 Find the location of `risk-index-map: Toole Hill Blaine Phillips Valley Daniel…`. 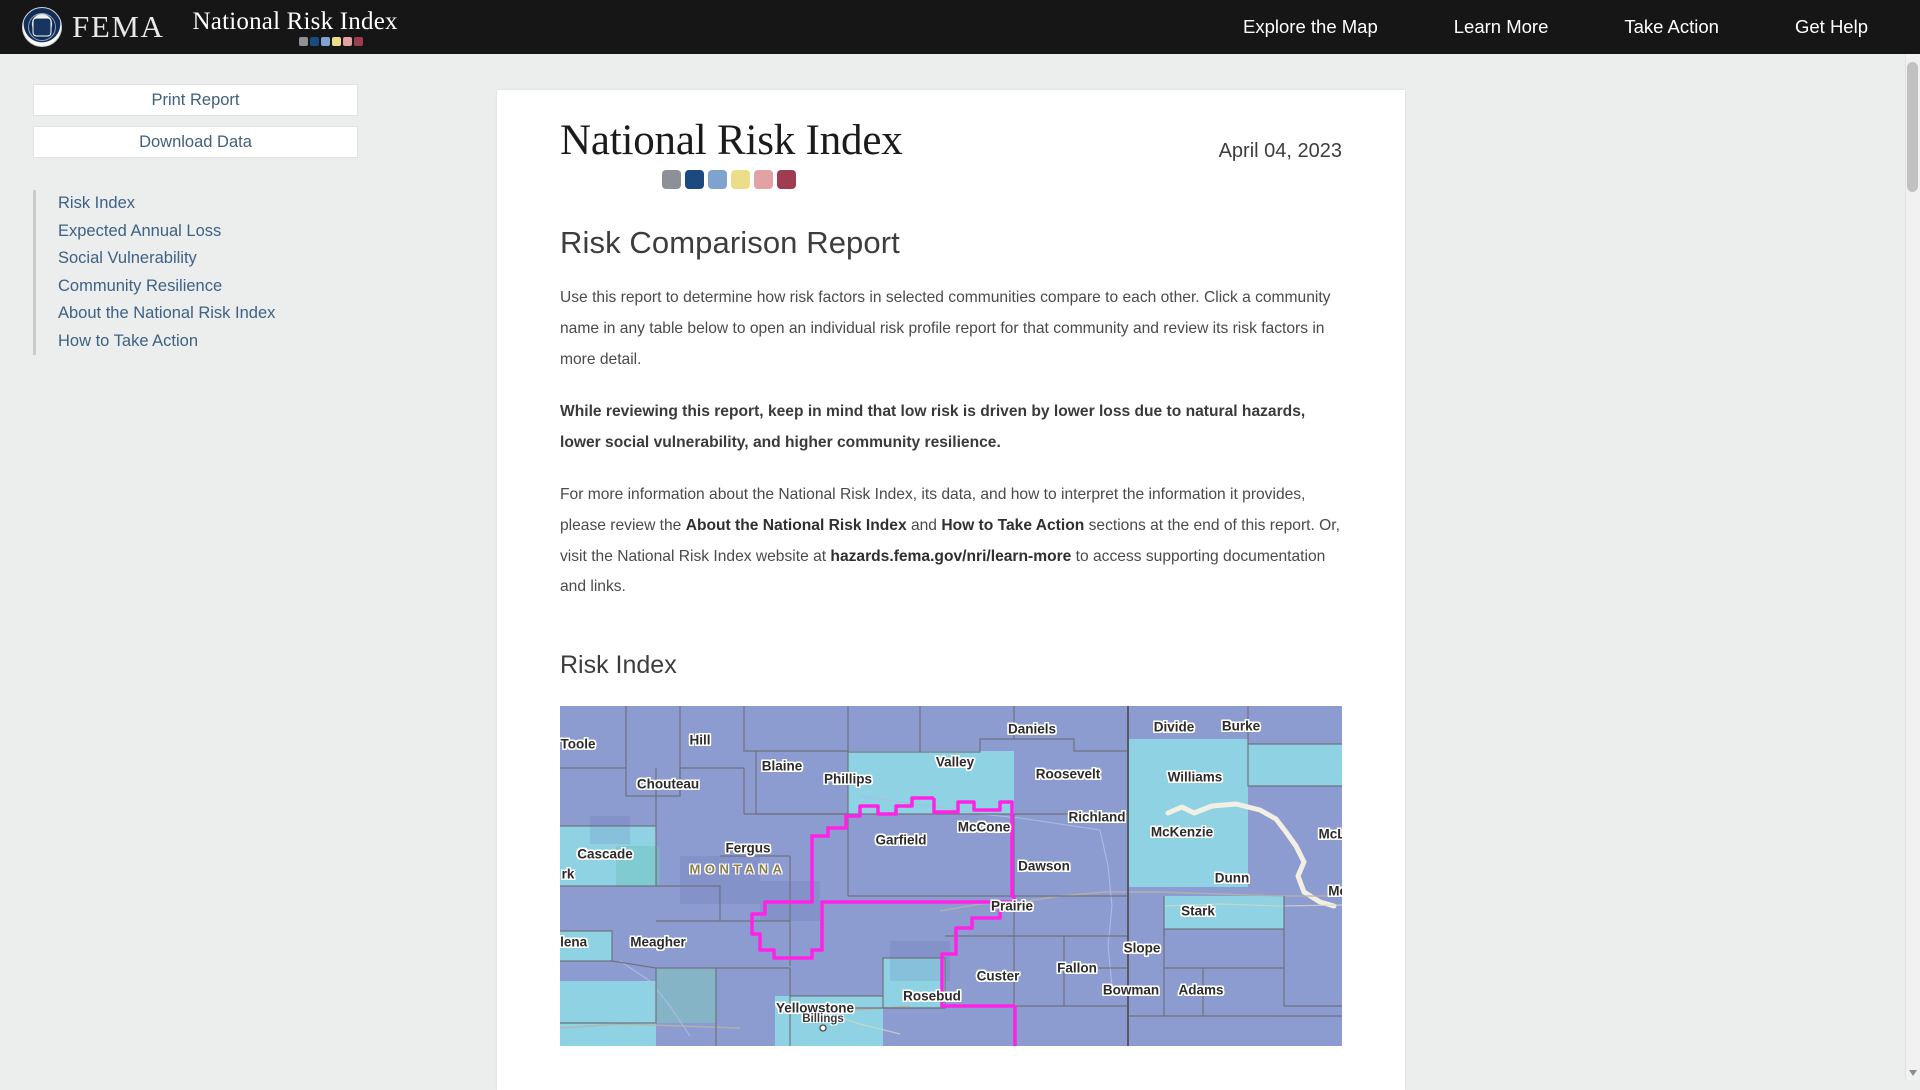

risk-index-map: Toole Hill Blaine Phillips Valley Daniel… is located at coordinates (951, 875).